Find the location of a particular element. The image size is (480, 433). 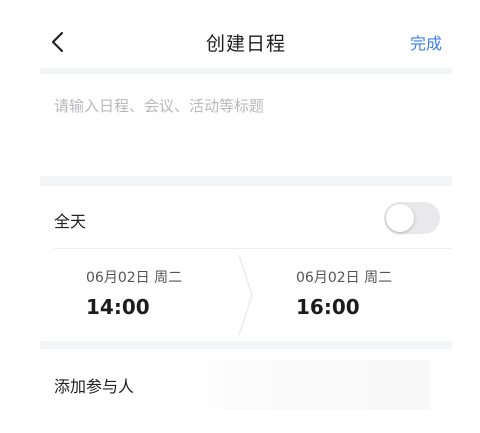

start-date: 06月02日 周二 is located at coordinates (134, 278).